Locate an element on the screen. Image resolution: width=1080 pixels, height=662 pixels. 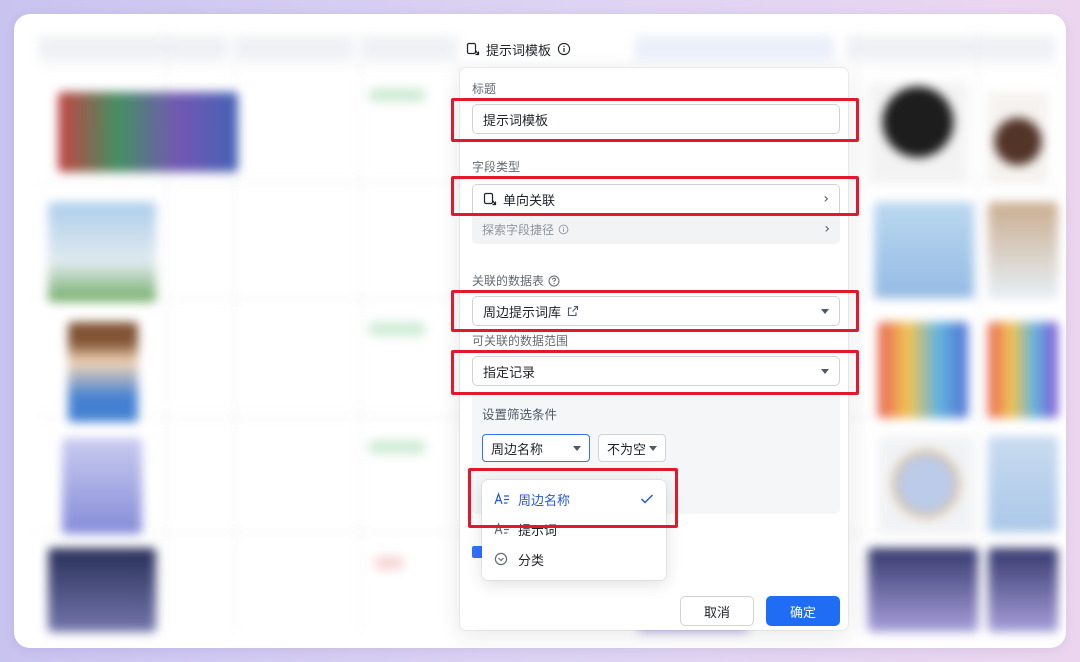
column-header-title: 提示词模板 is located at coordinates (519, 51).